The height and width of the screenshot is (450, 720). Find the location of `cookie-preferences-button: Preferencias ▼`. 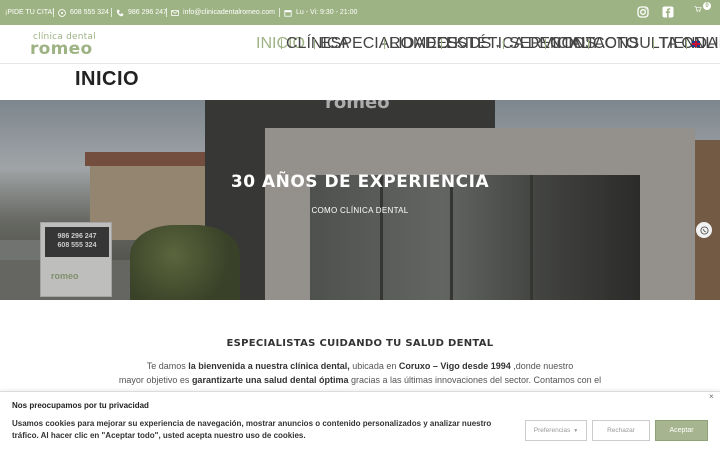

cookie-preferences-button: Preferencias ▼ is located at coordinates (556, 430).